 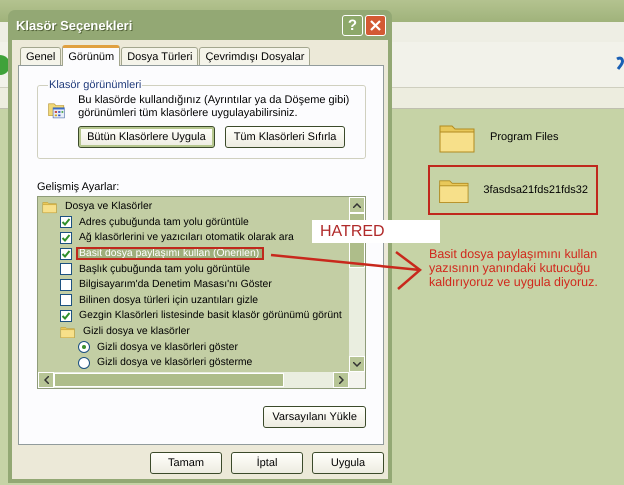 What do you see at coordinates (513, 268) in the screenshot?
I see `annotation-note: Basit dosya paylaşımını kullan yazısının yanındaki kutucuğu kaldırıyoruz ve uygula diyoruz.` at bounding box center [513, 268].